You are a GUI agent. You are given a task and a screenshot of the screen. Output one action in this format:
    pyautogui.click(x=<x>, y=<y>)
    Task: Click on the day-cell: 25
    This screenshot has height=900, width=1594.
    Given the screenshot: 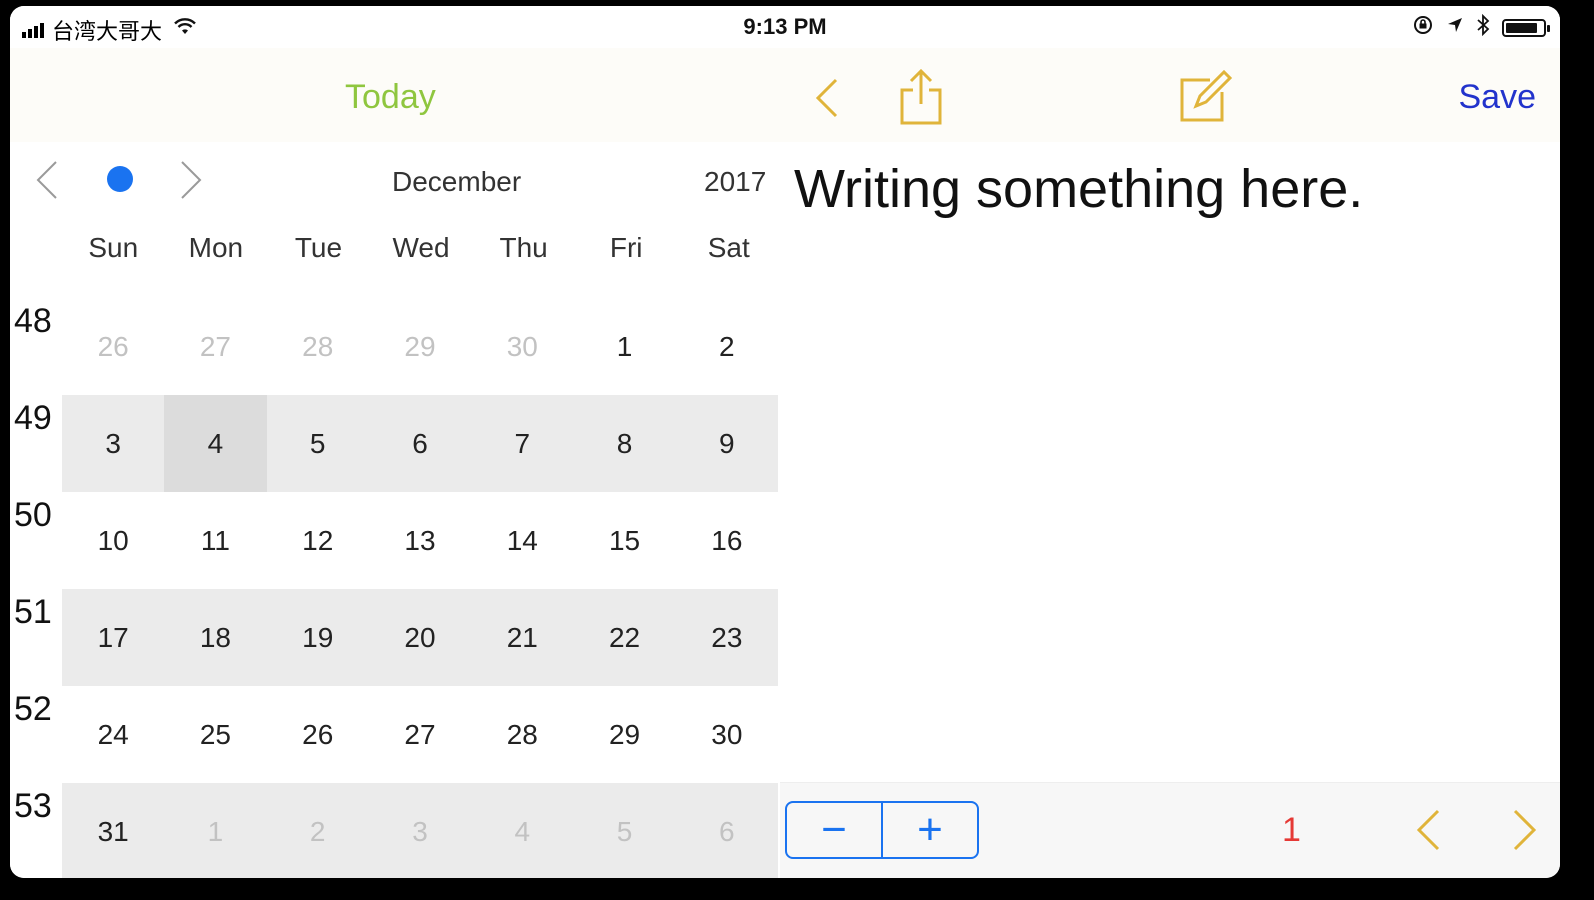 What is the action you would take?
    pyautogui.click(x=215, y=734)
    